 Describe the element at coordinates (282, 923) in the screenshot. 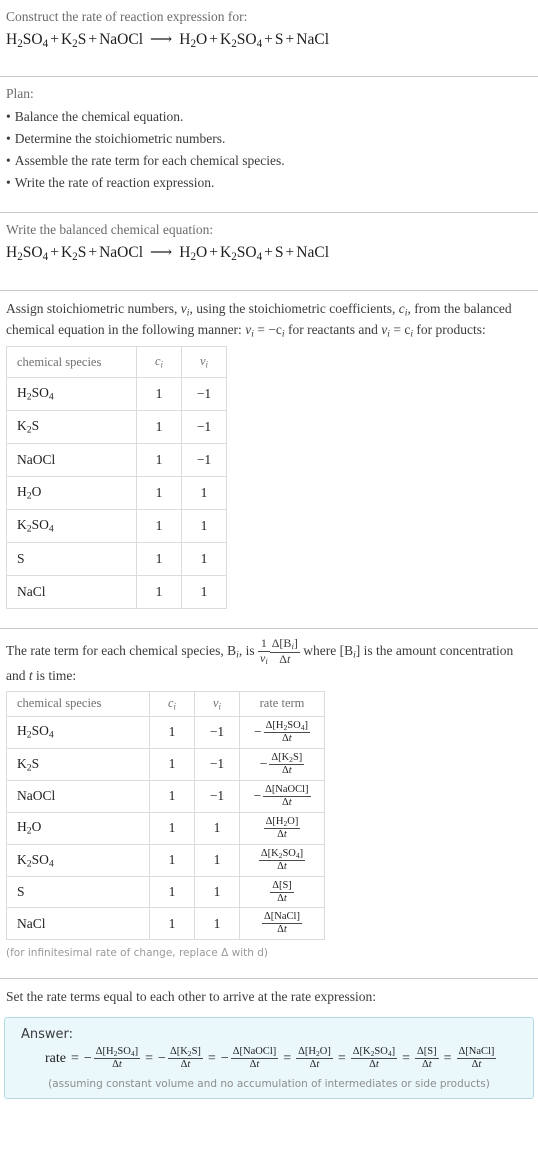

I see `cell-rate-term: Δ[NaCl] Δt` at that location.